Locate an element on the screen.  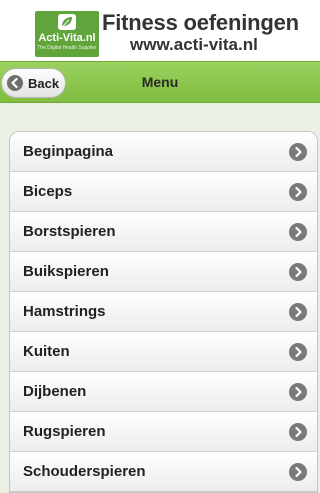
header-bar: Menu Back is located at coordinates (160, 82).